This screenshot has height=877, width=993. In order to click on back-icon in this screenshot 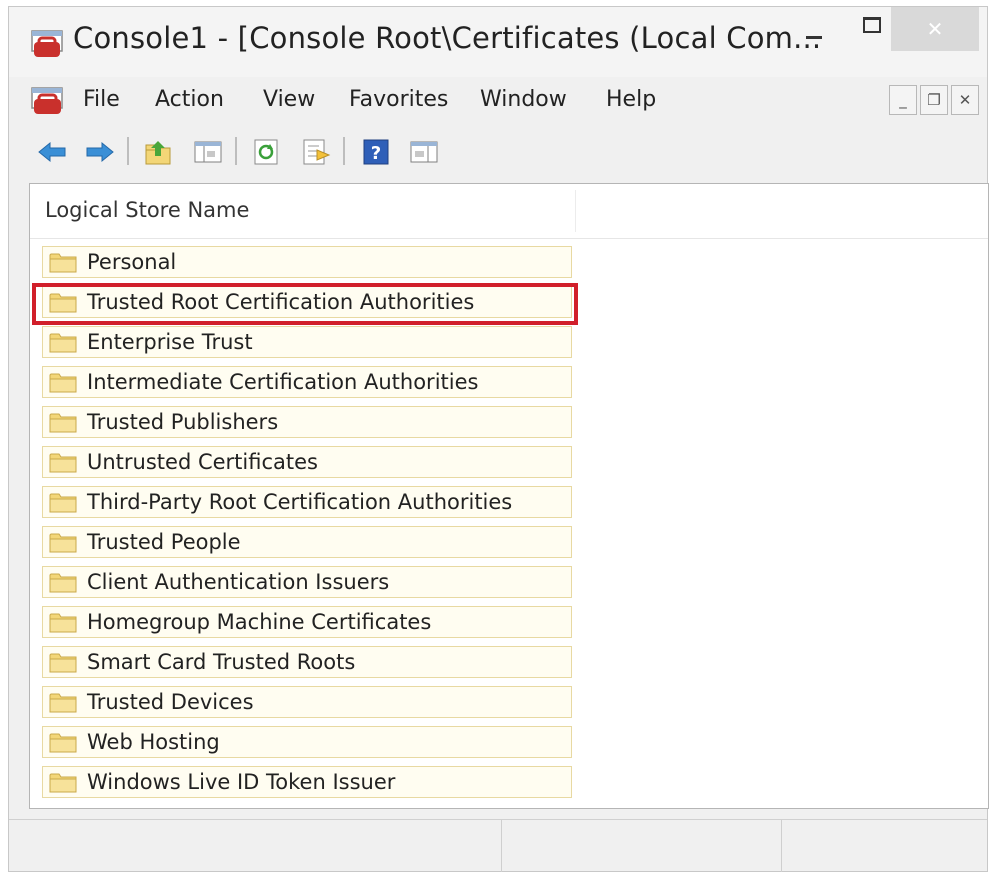, I will do `click(52, 152)`.